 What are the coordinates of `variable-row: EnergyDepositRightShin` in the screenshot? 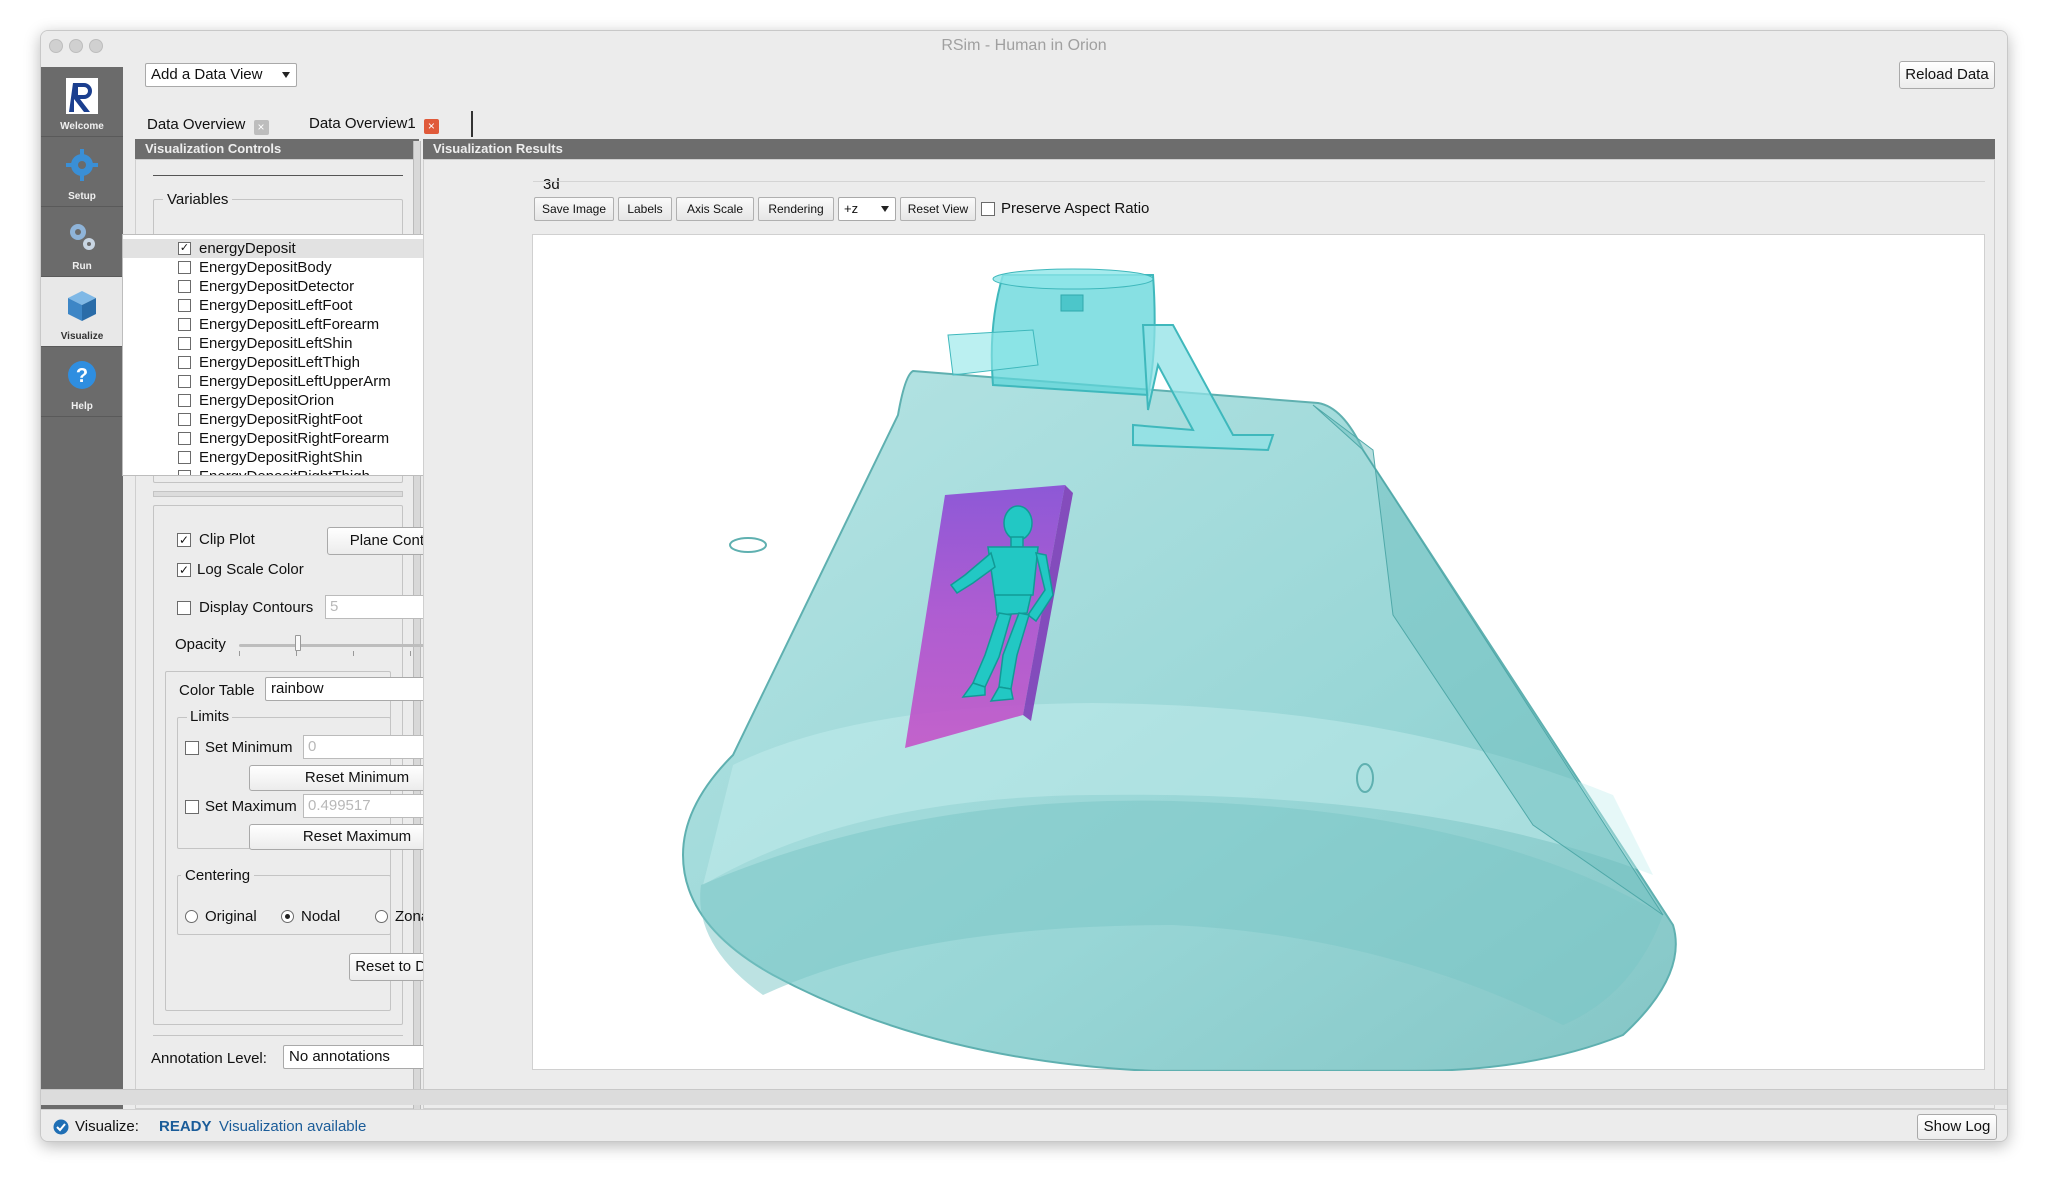 It's located at (278, 457).